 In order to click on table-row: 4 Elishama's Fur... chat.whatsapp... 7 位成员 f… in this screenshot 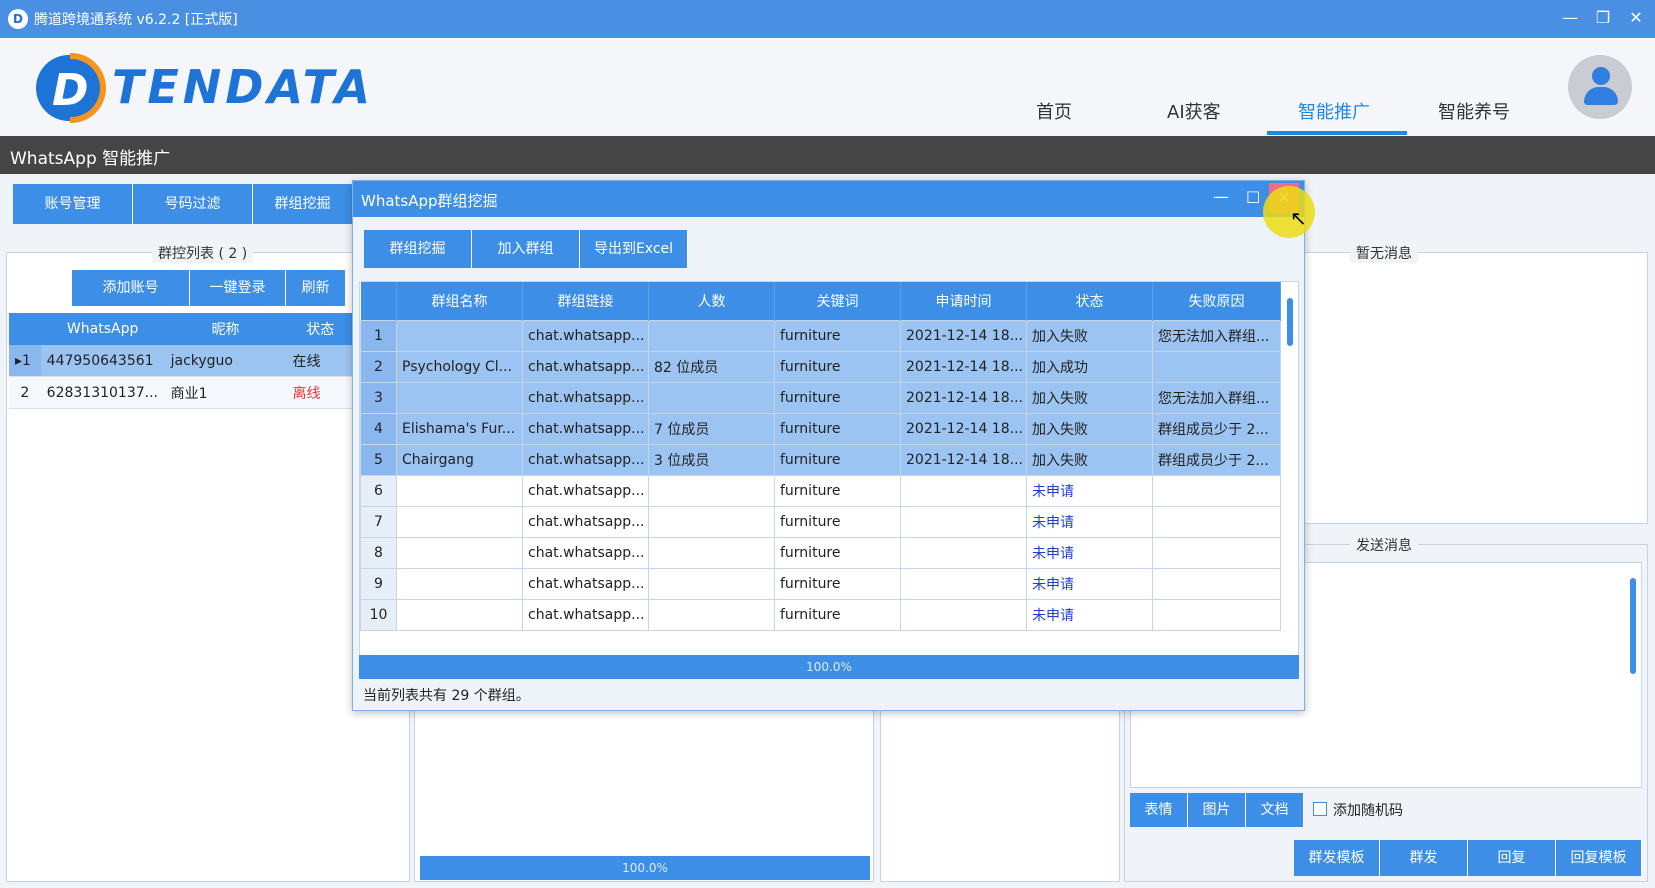, I will do `click(820, 429)`.